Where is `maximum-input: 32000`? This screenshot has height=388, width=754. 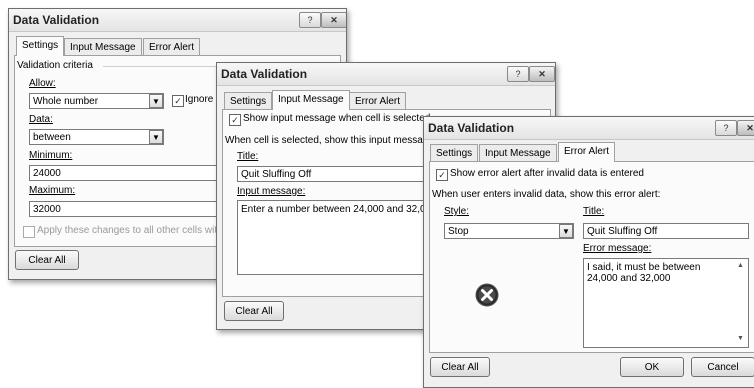 maximum-input: 32000 is located at coordinates (124, 209).